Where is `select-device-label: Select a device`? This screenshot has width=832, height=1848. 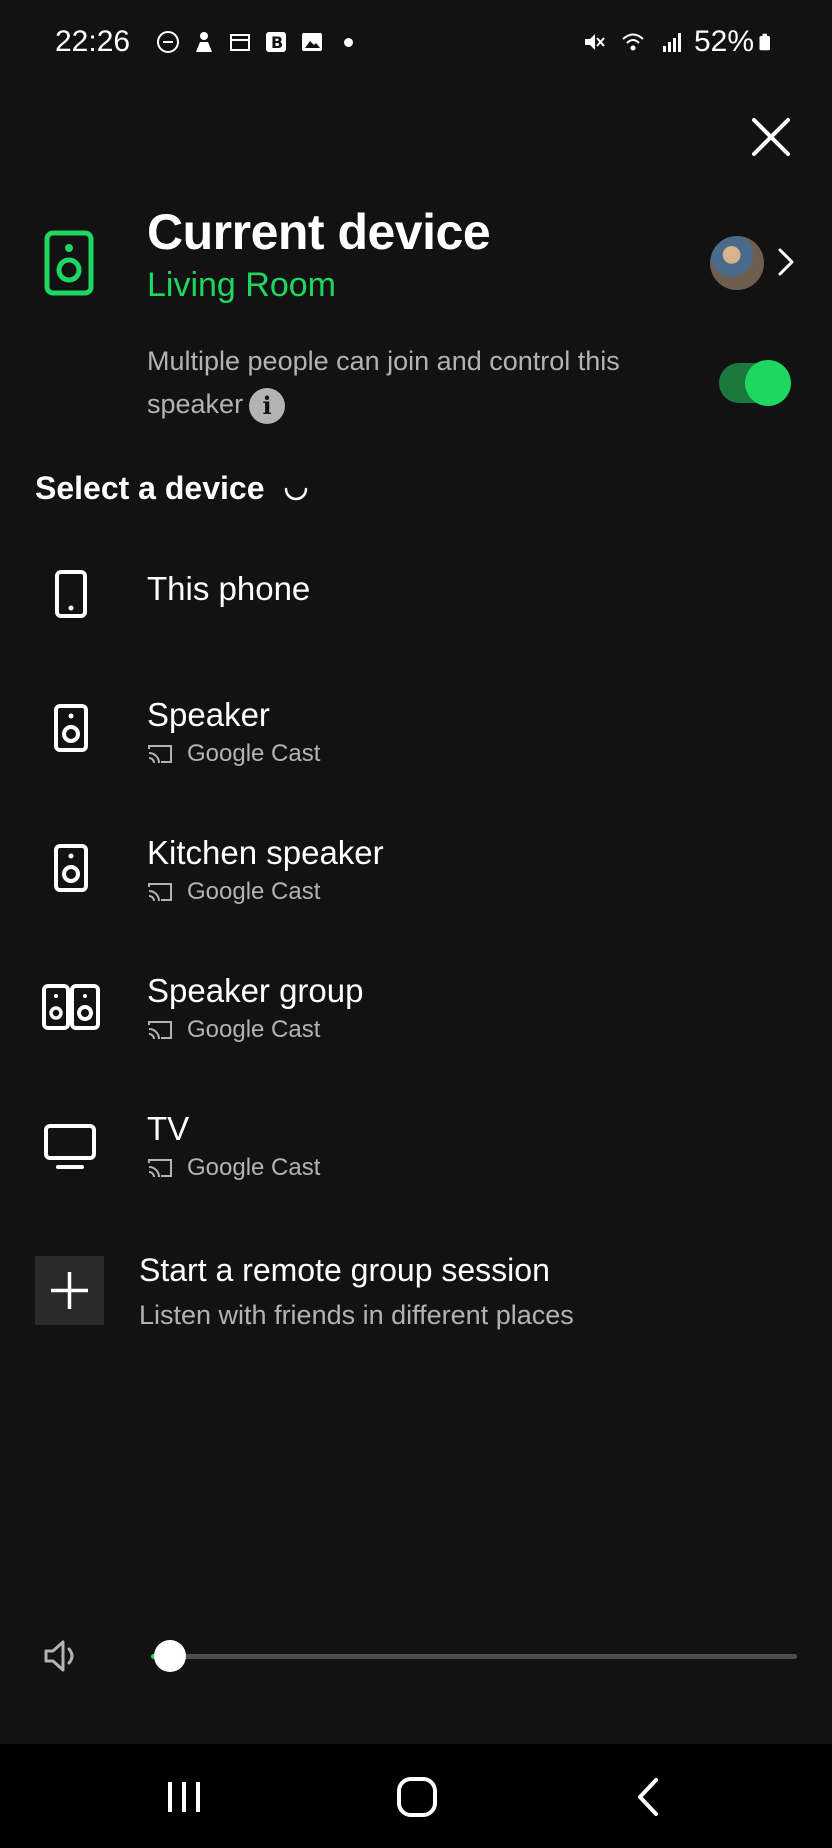 select-device-label: Select a device is located at coordinates (150, 488).